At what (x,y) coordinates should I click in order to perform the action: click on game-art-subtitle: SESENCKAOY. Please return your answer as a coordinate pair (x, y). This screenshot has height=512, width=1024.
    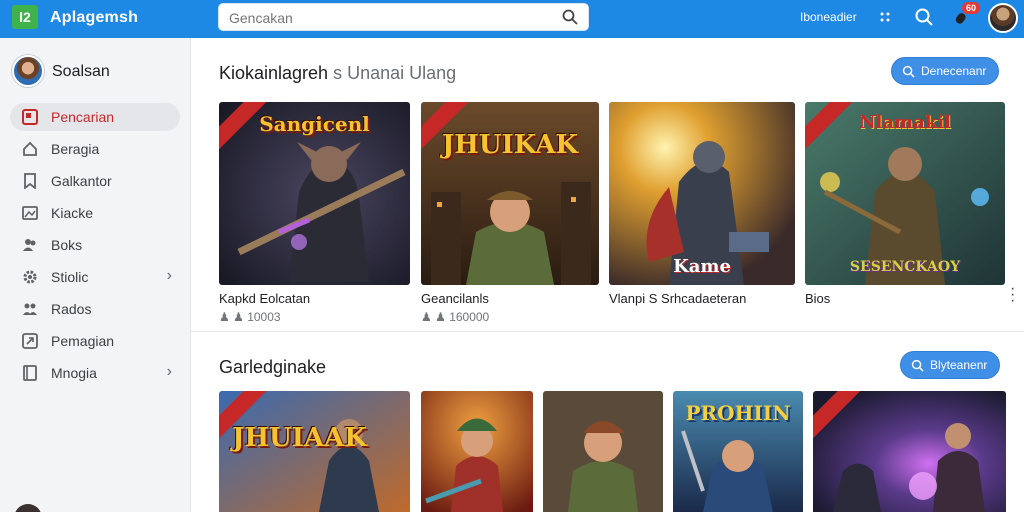
    Looking at the image, I should click on (905, 267).